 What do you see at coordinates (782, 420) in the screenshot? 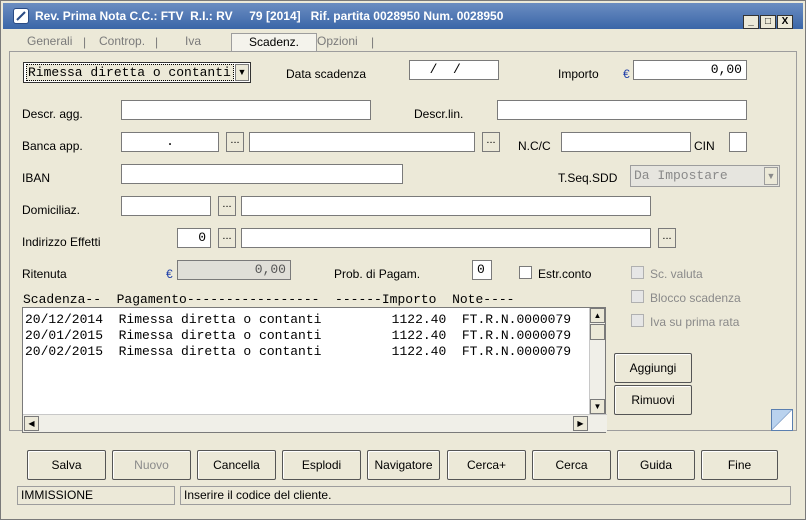
I see `resize-corner-icon` at bounding box center [782, 420].